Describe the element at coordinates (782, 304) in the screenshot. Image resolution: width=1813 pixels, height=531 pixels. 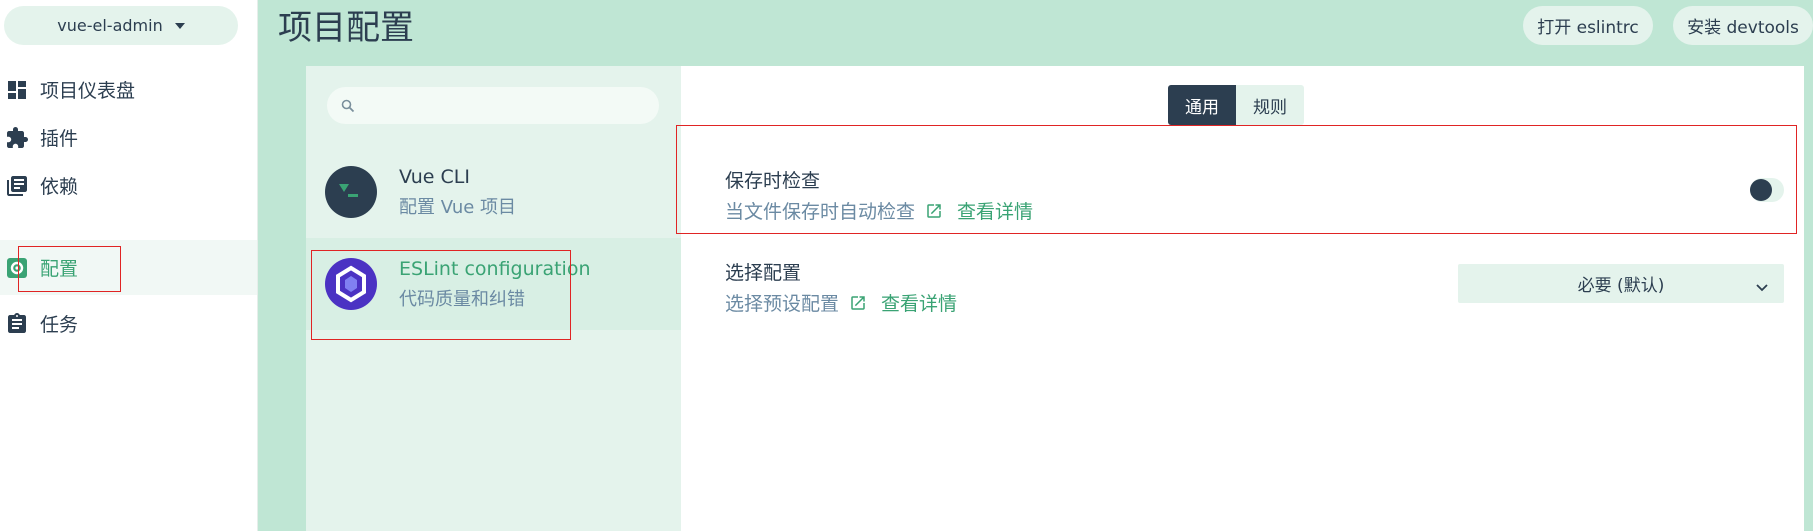
I see `setting-description: 选择预设配置` at that location.